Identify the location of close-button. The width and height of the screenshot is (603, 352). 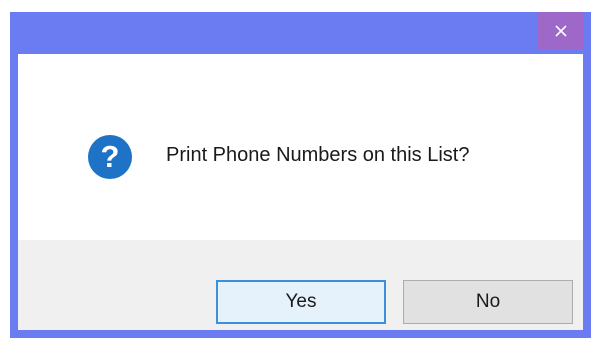
(560, 31).